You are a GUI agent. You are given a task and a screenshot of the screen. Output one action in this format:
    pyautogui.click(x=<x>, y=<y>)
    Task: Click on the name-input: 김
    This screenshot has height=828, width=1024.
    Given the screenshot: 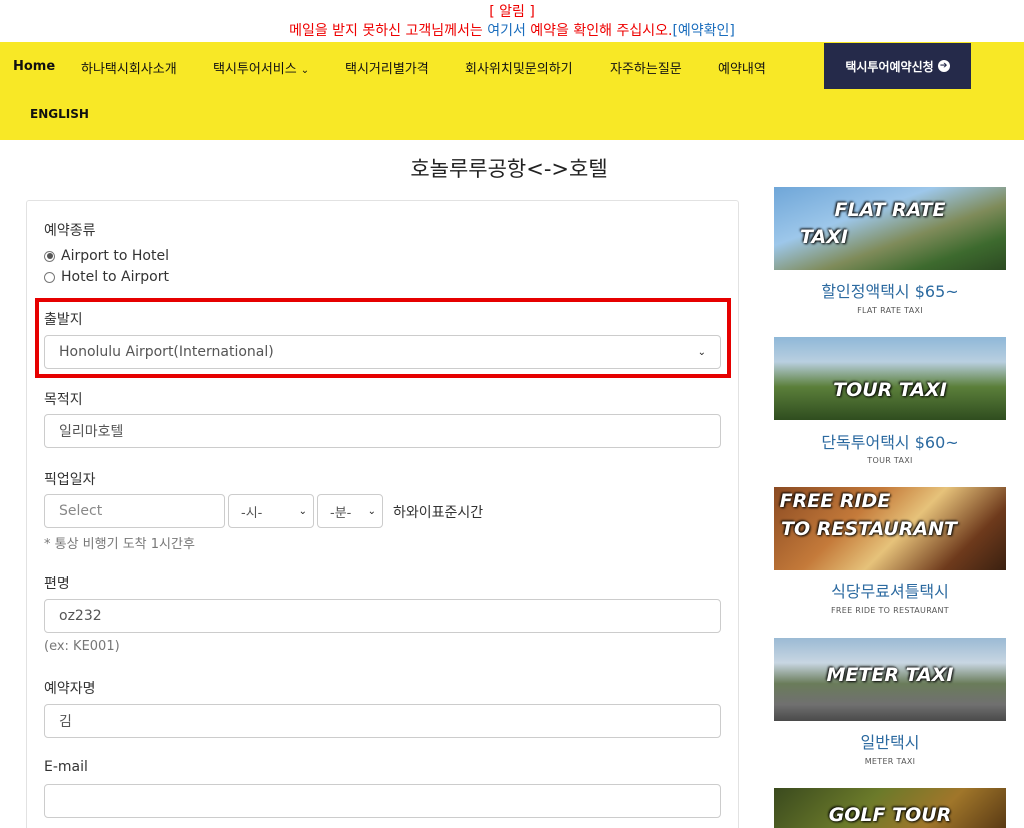 What is the action you would take?
    pyautogui.click(x=382, y=721)
    